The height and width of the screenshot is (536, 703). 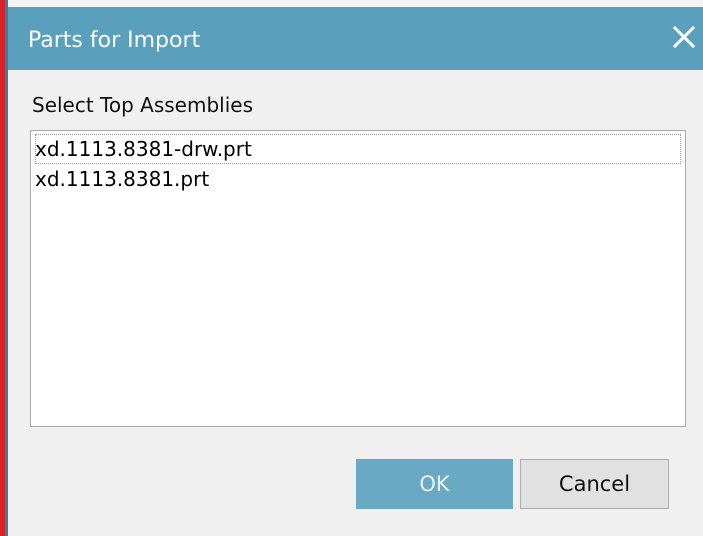 What do you see at coordinates (358, 149) in the screenshot?
I see `list-item: xd.1113.8381-drw.prt` at bounding box center [358, 149].